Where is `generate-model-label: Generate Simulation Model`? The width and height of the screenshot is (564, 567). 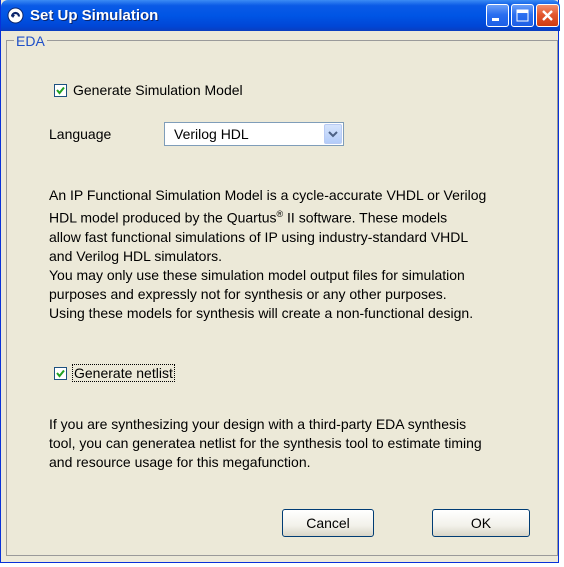
generate-model-label: Generate Simulation Model is located at coordinates (158, 90).